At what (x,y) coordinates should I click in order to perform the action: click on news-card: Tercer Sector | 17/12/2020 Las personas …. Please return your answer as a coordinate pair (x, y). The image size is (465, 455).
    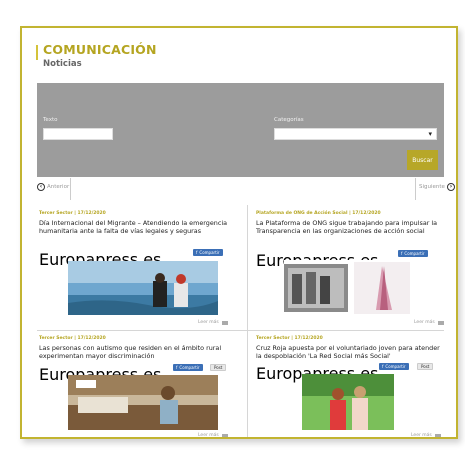
    Looking at the image, I should click on (139, 348).